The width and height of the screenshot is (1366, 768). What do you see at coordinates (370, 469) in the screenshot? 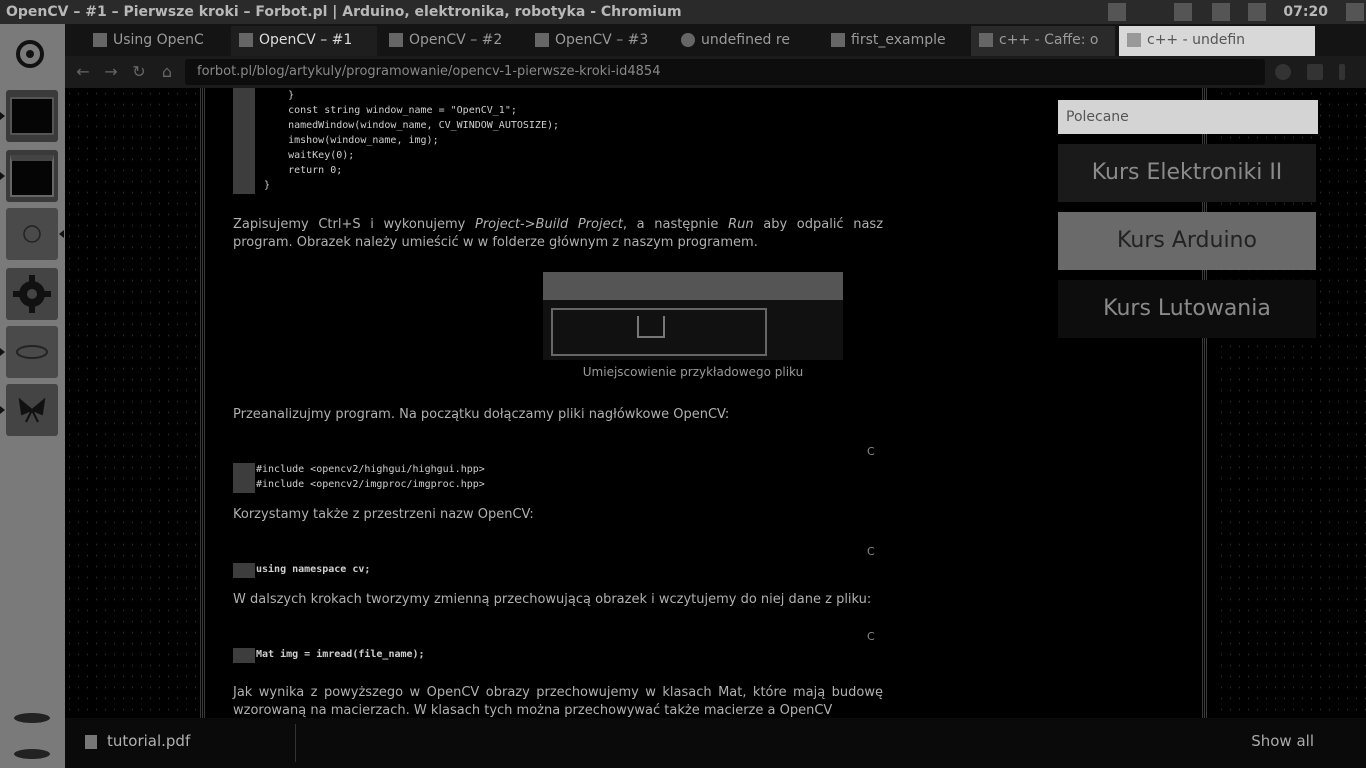
I see `code-line: #include <opencv2/highgui/highgui.hpp>` at bounding box center [370, 469].